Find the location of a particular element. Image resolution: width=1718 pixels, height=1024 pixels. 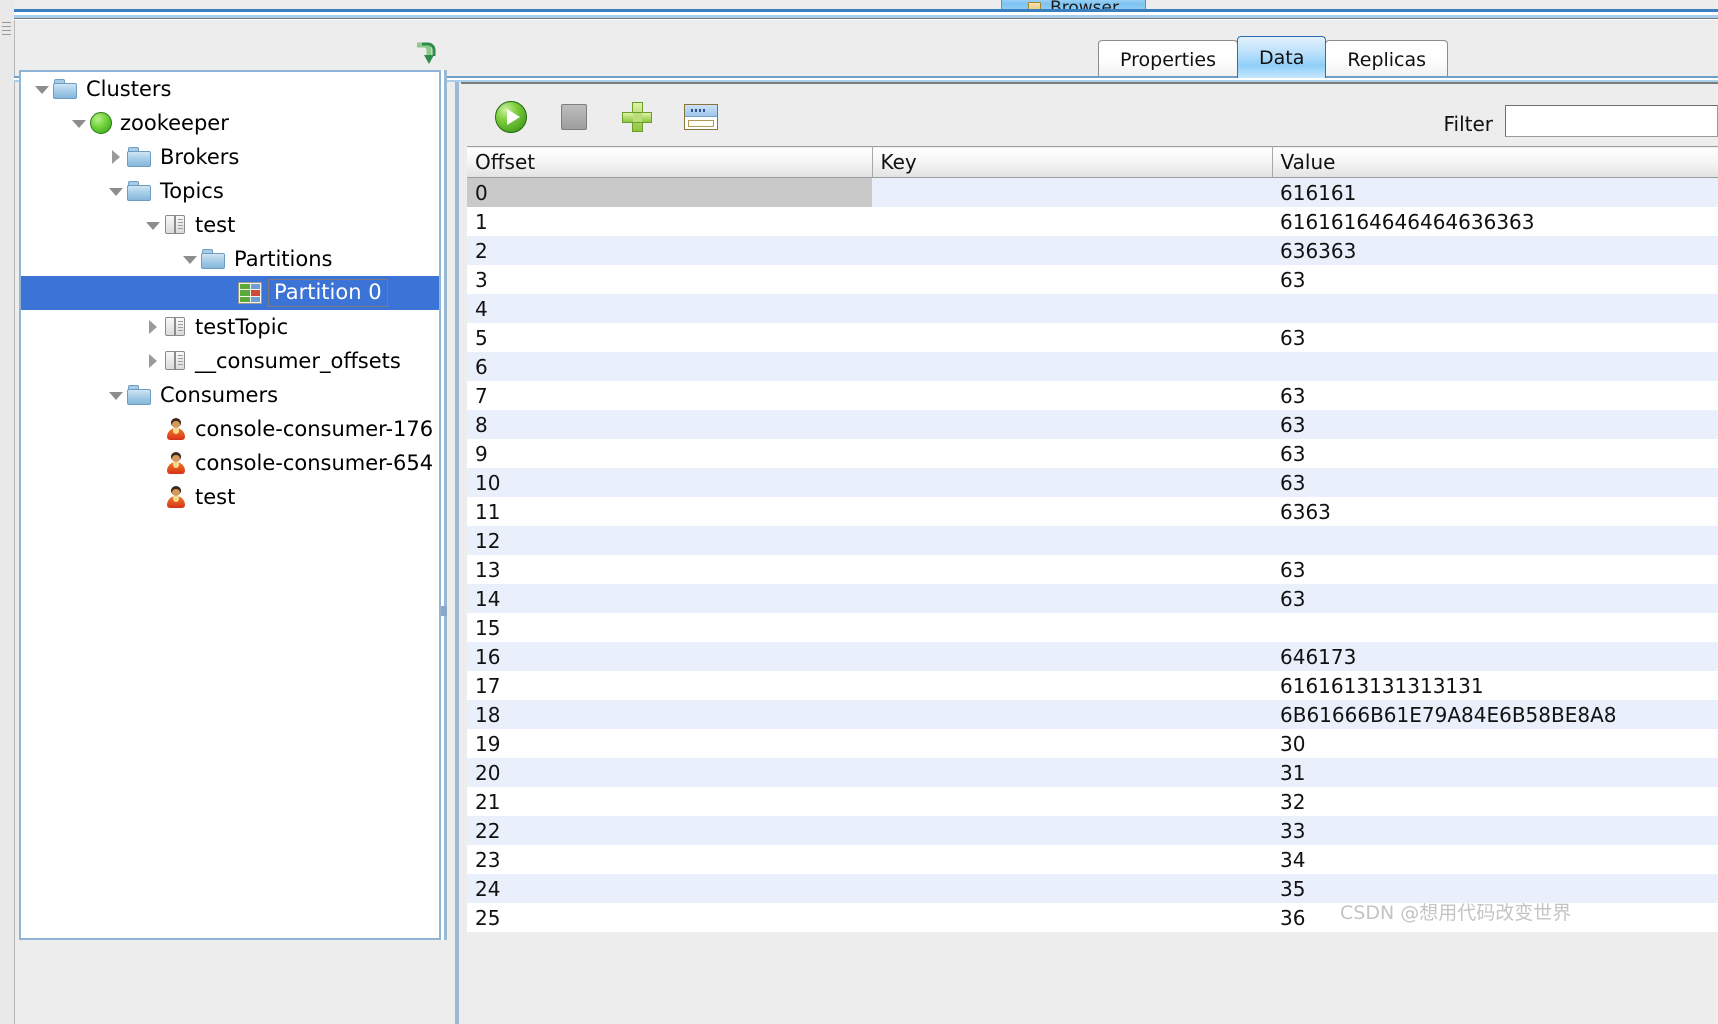

table-row: 8 63 is located at coordinates (1092, 424).